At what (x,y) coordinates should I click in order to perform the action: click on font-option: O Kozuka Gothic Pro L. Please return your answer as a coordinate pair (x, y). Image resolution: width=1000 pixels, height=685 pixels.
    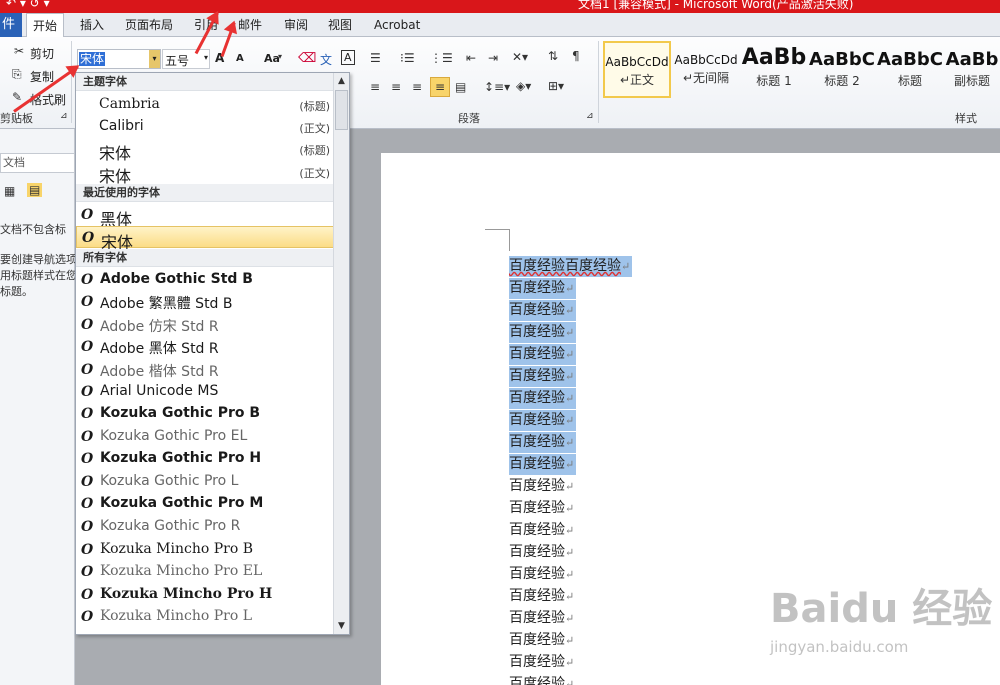
    Looking at the image, I should click on (205, 482).